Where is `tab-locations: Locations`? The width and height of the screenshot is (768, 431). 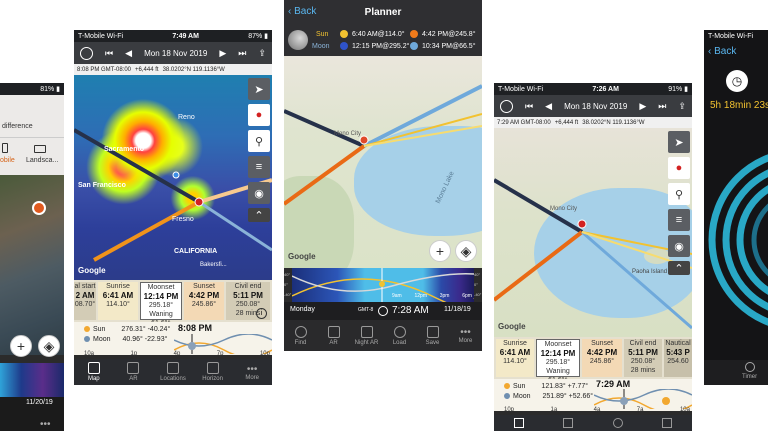 tab-locations: Locations is located at coordinates (173, 372).